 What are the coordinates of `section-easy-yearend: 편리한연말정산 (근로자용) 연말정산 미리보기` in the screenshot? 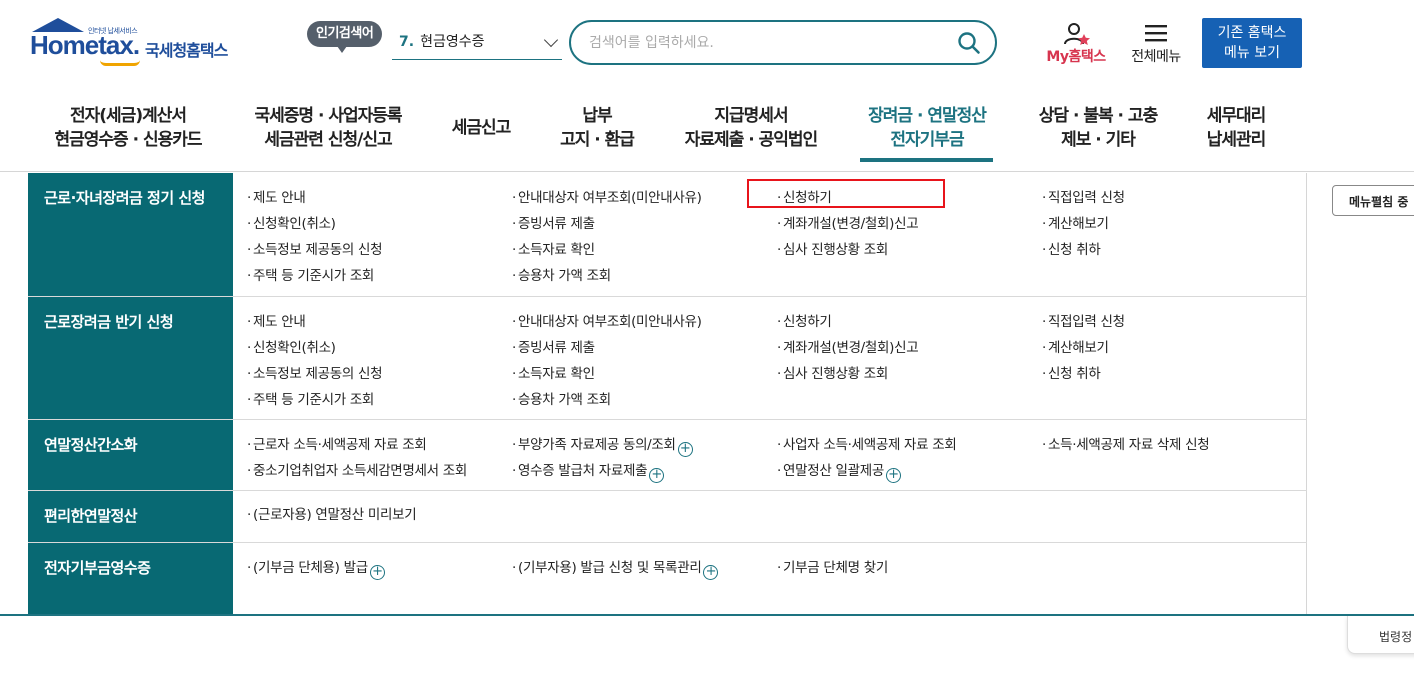 It's located at (667, 517).